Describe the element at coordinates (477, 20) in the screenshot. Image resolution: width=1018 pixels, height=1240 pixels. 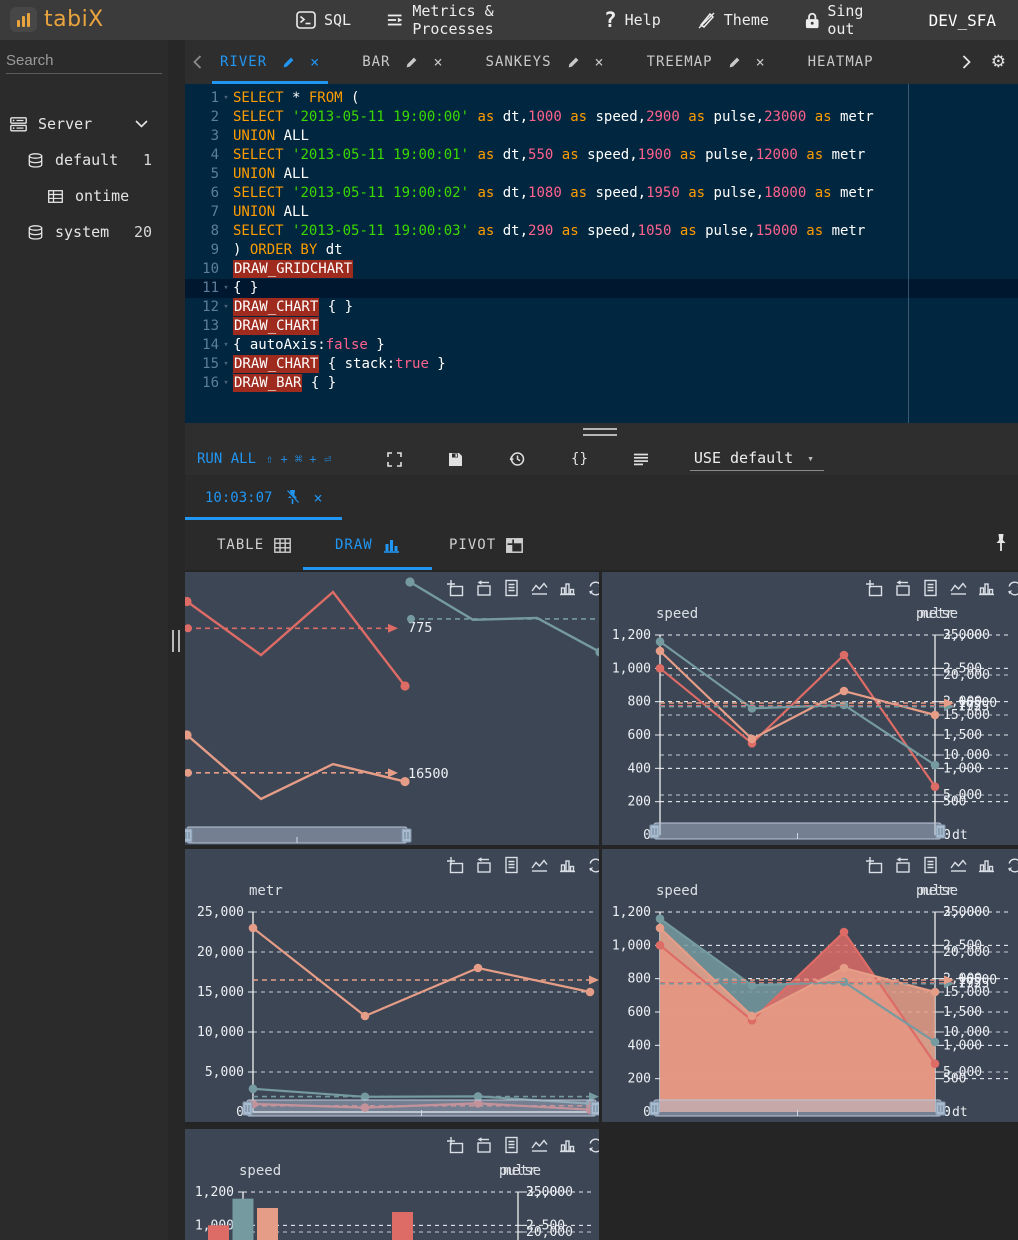
I see `menu-item-metrics: Metrics & Processes` at that location.